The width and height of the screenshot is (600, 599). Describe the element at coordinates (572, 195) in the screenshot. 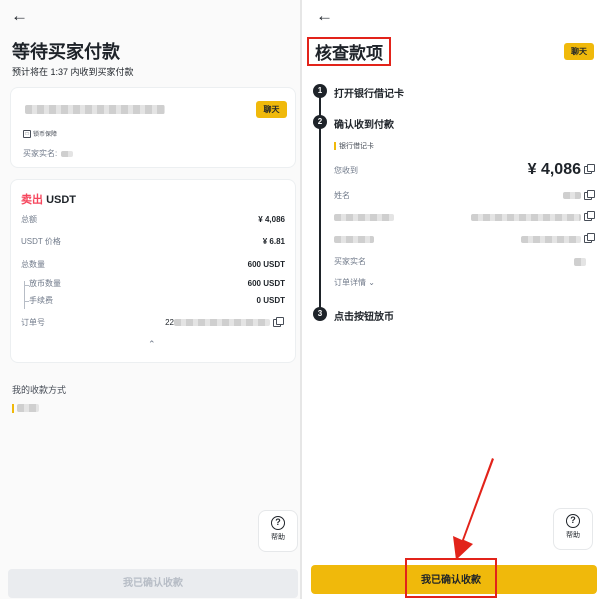

I see `name-redacted` at that location.